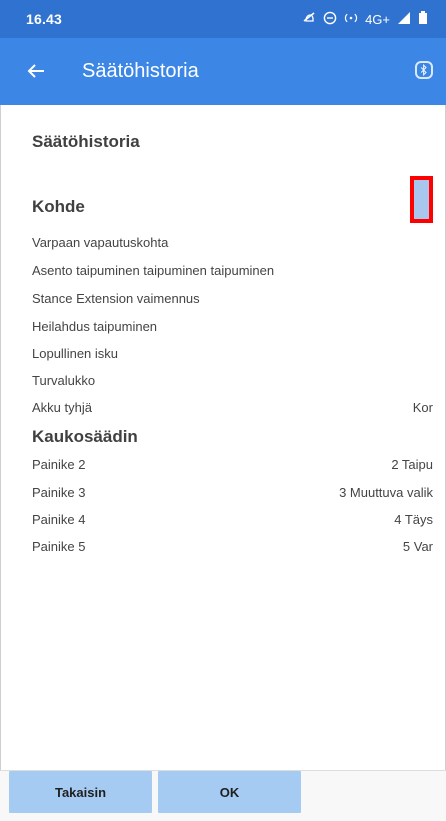 Image resolution: width=446 pixels, height=821 pixels. What do you see at coordinates (95, 326) in the screenshot?
I see `kohde-label: Heilahdus taipuminen` at bounding box center [95, 326].